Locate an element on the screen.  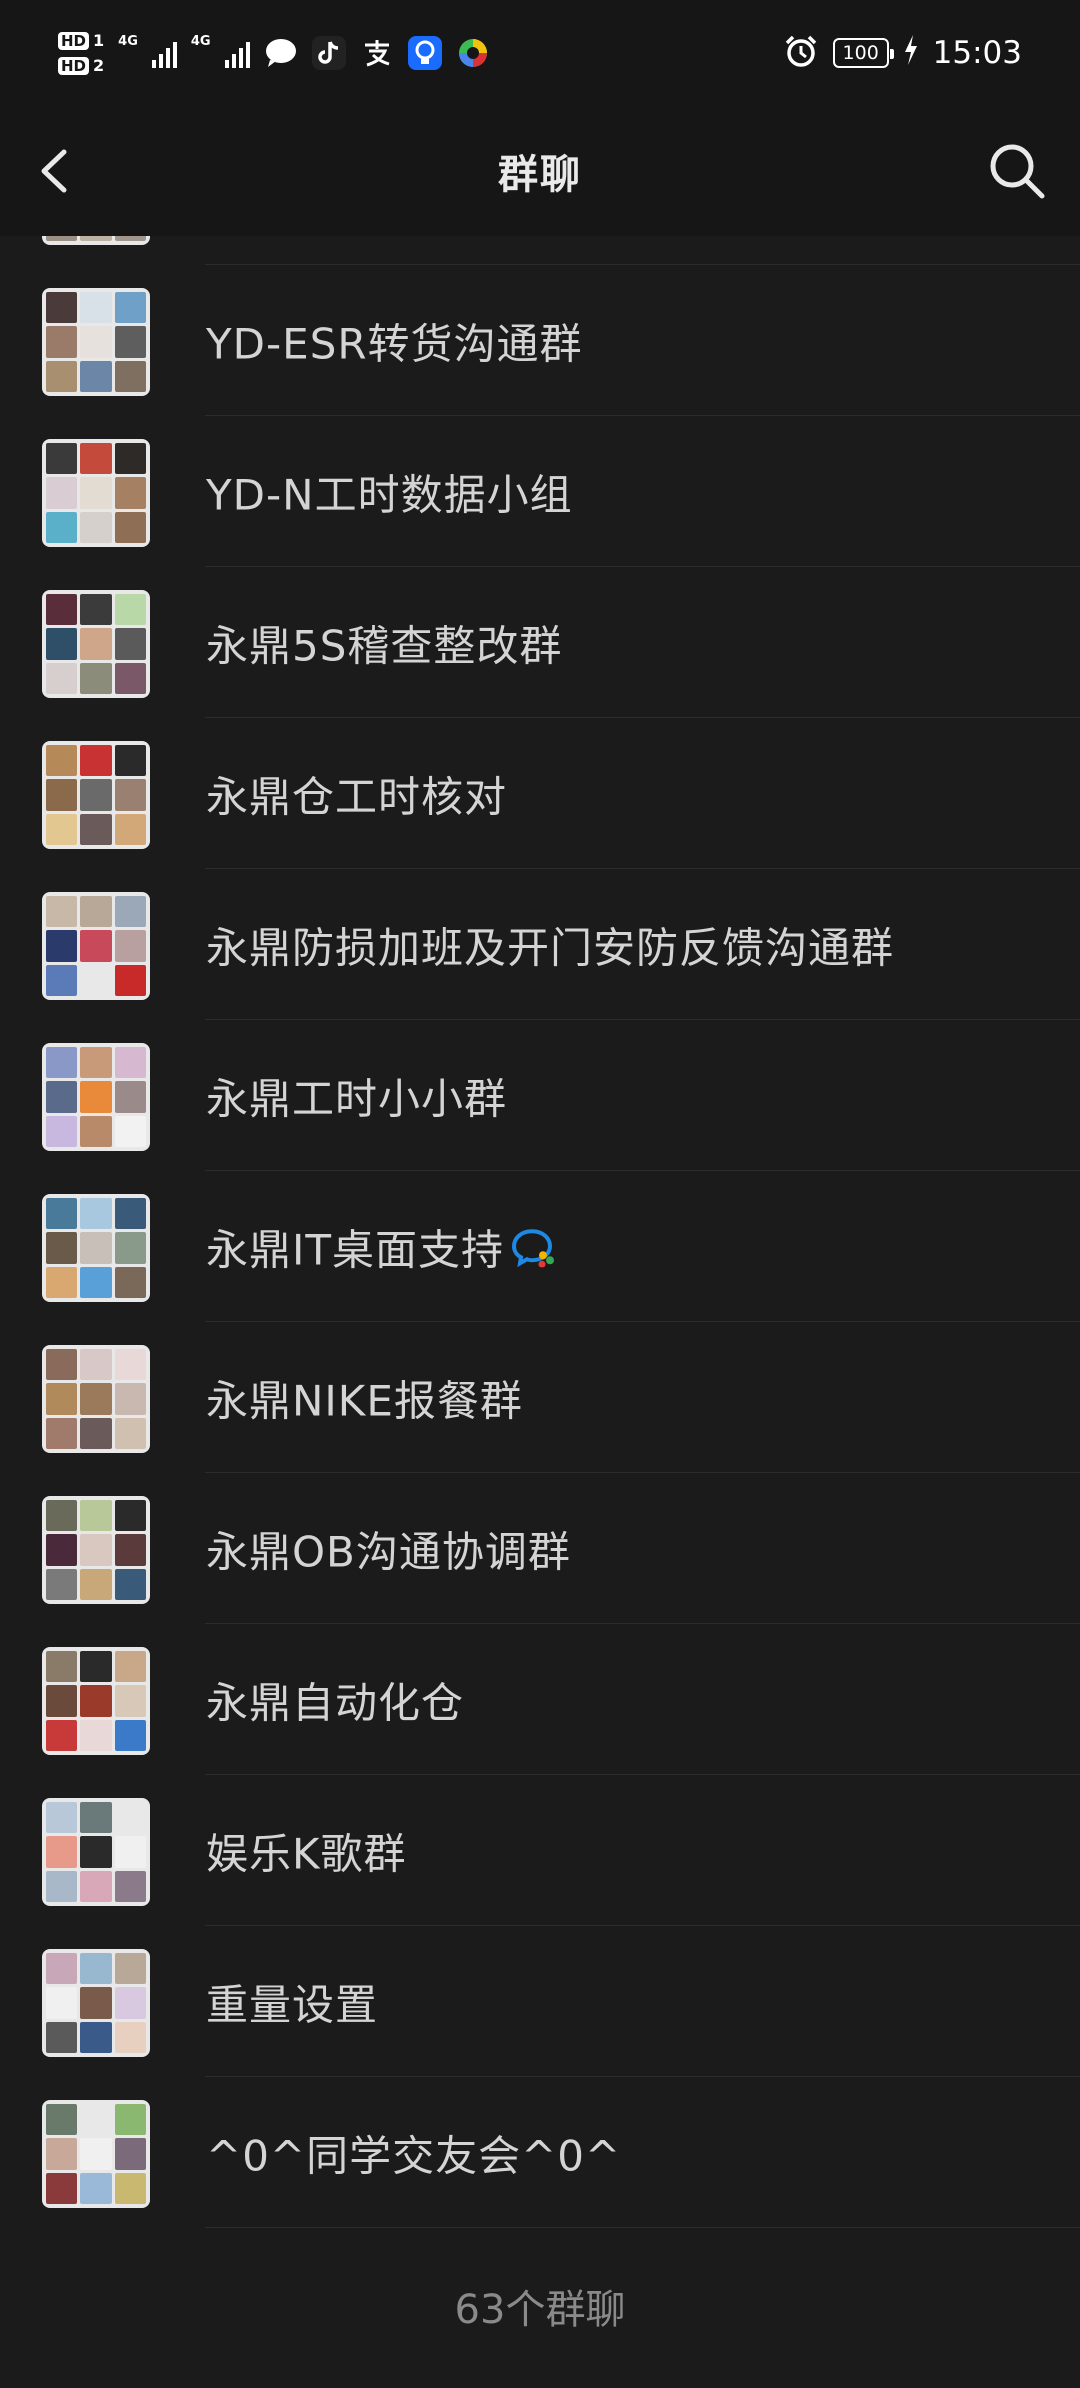
group-name: ^0^同学交友会^0^ is located at coordinates (414, 2155).